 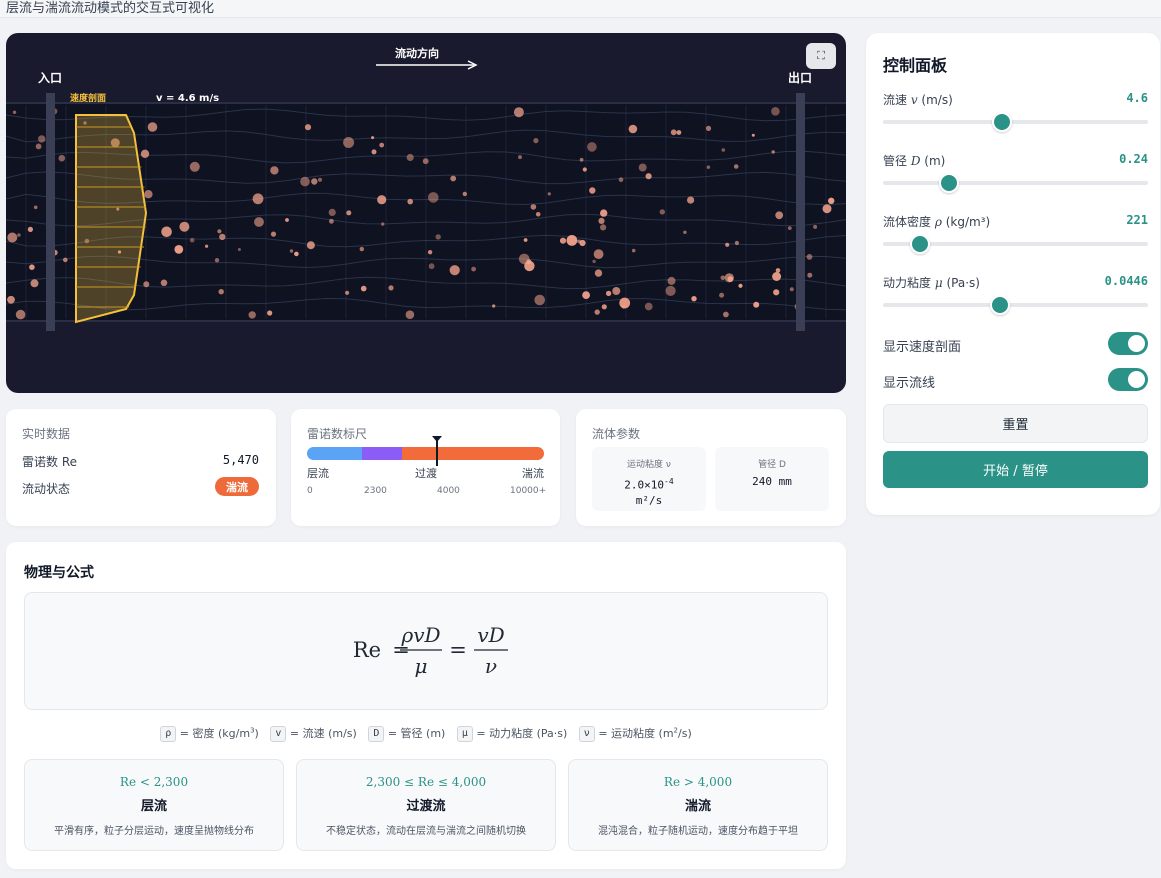 What do you see at coordinates (580, 9) in the screenshot?
I see `page-header: 层流与湍流流动模式的交互式可视化` at bounding box center [580, 9].